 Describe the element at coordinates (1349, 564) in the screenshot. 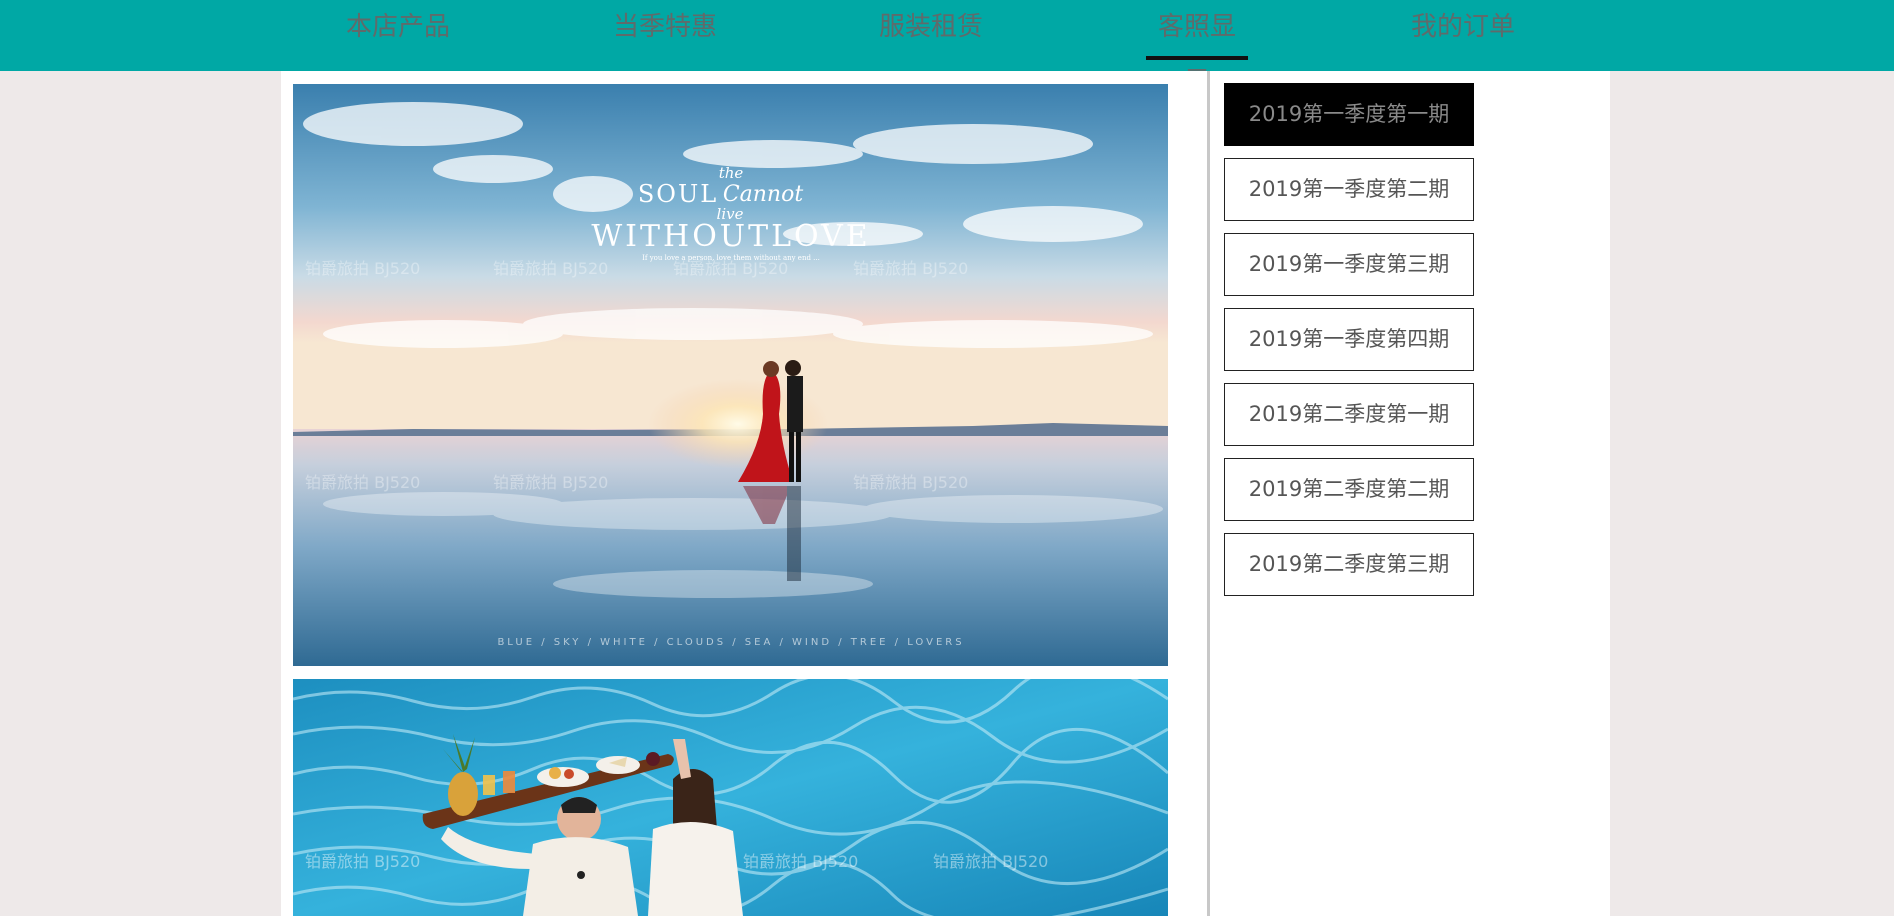

I see `issue-button-2019-q2-3: 2019第二季度第三期` at that location.